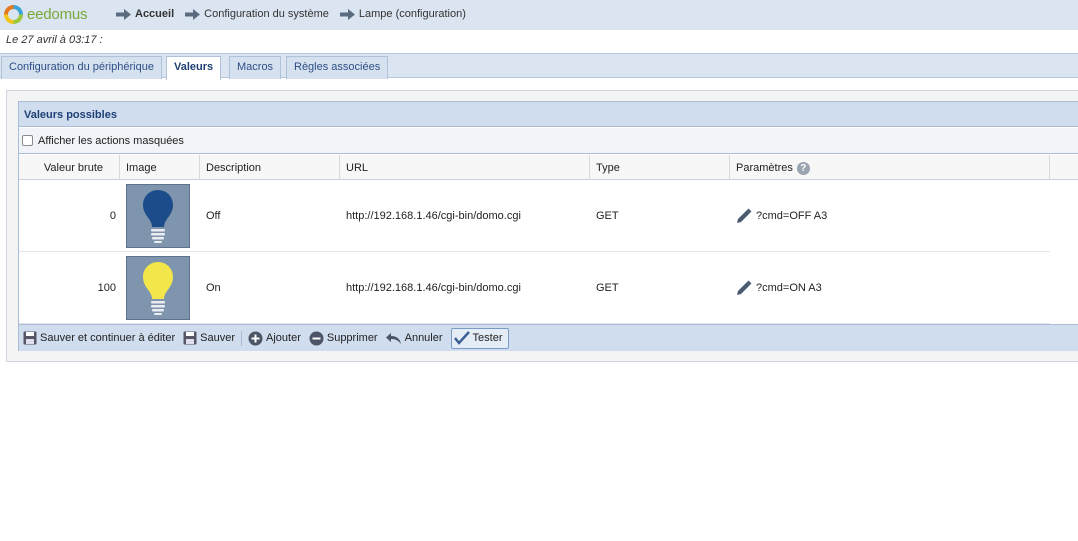  I want to click on show-hidden-row: Afficher les actions masquées, so click(548, 141).